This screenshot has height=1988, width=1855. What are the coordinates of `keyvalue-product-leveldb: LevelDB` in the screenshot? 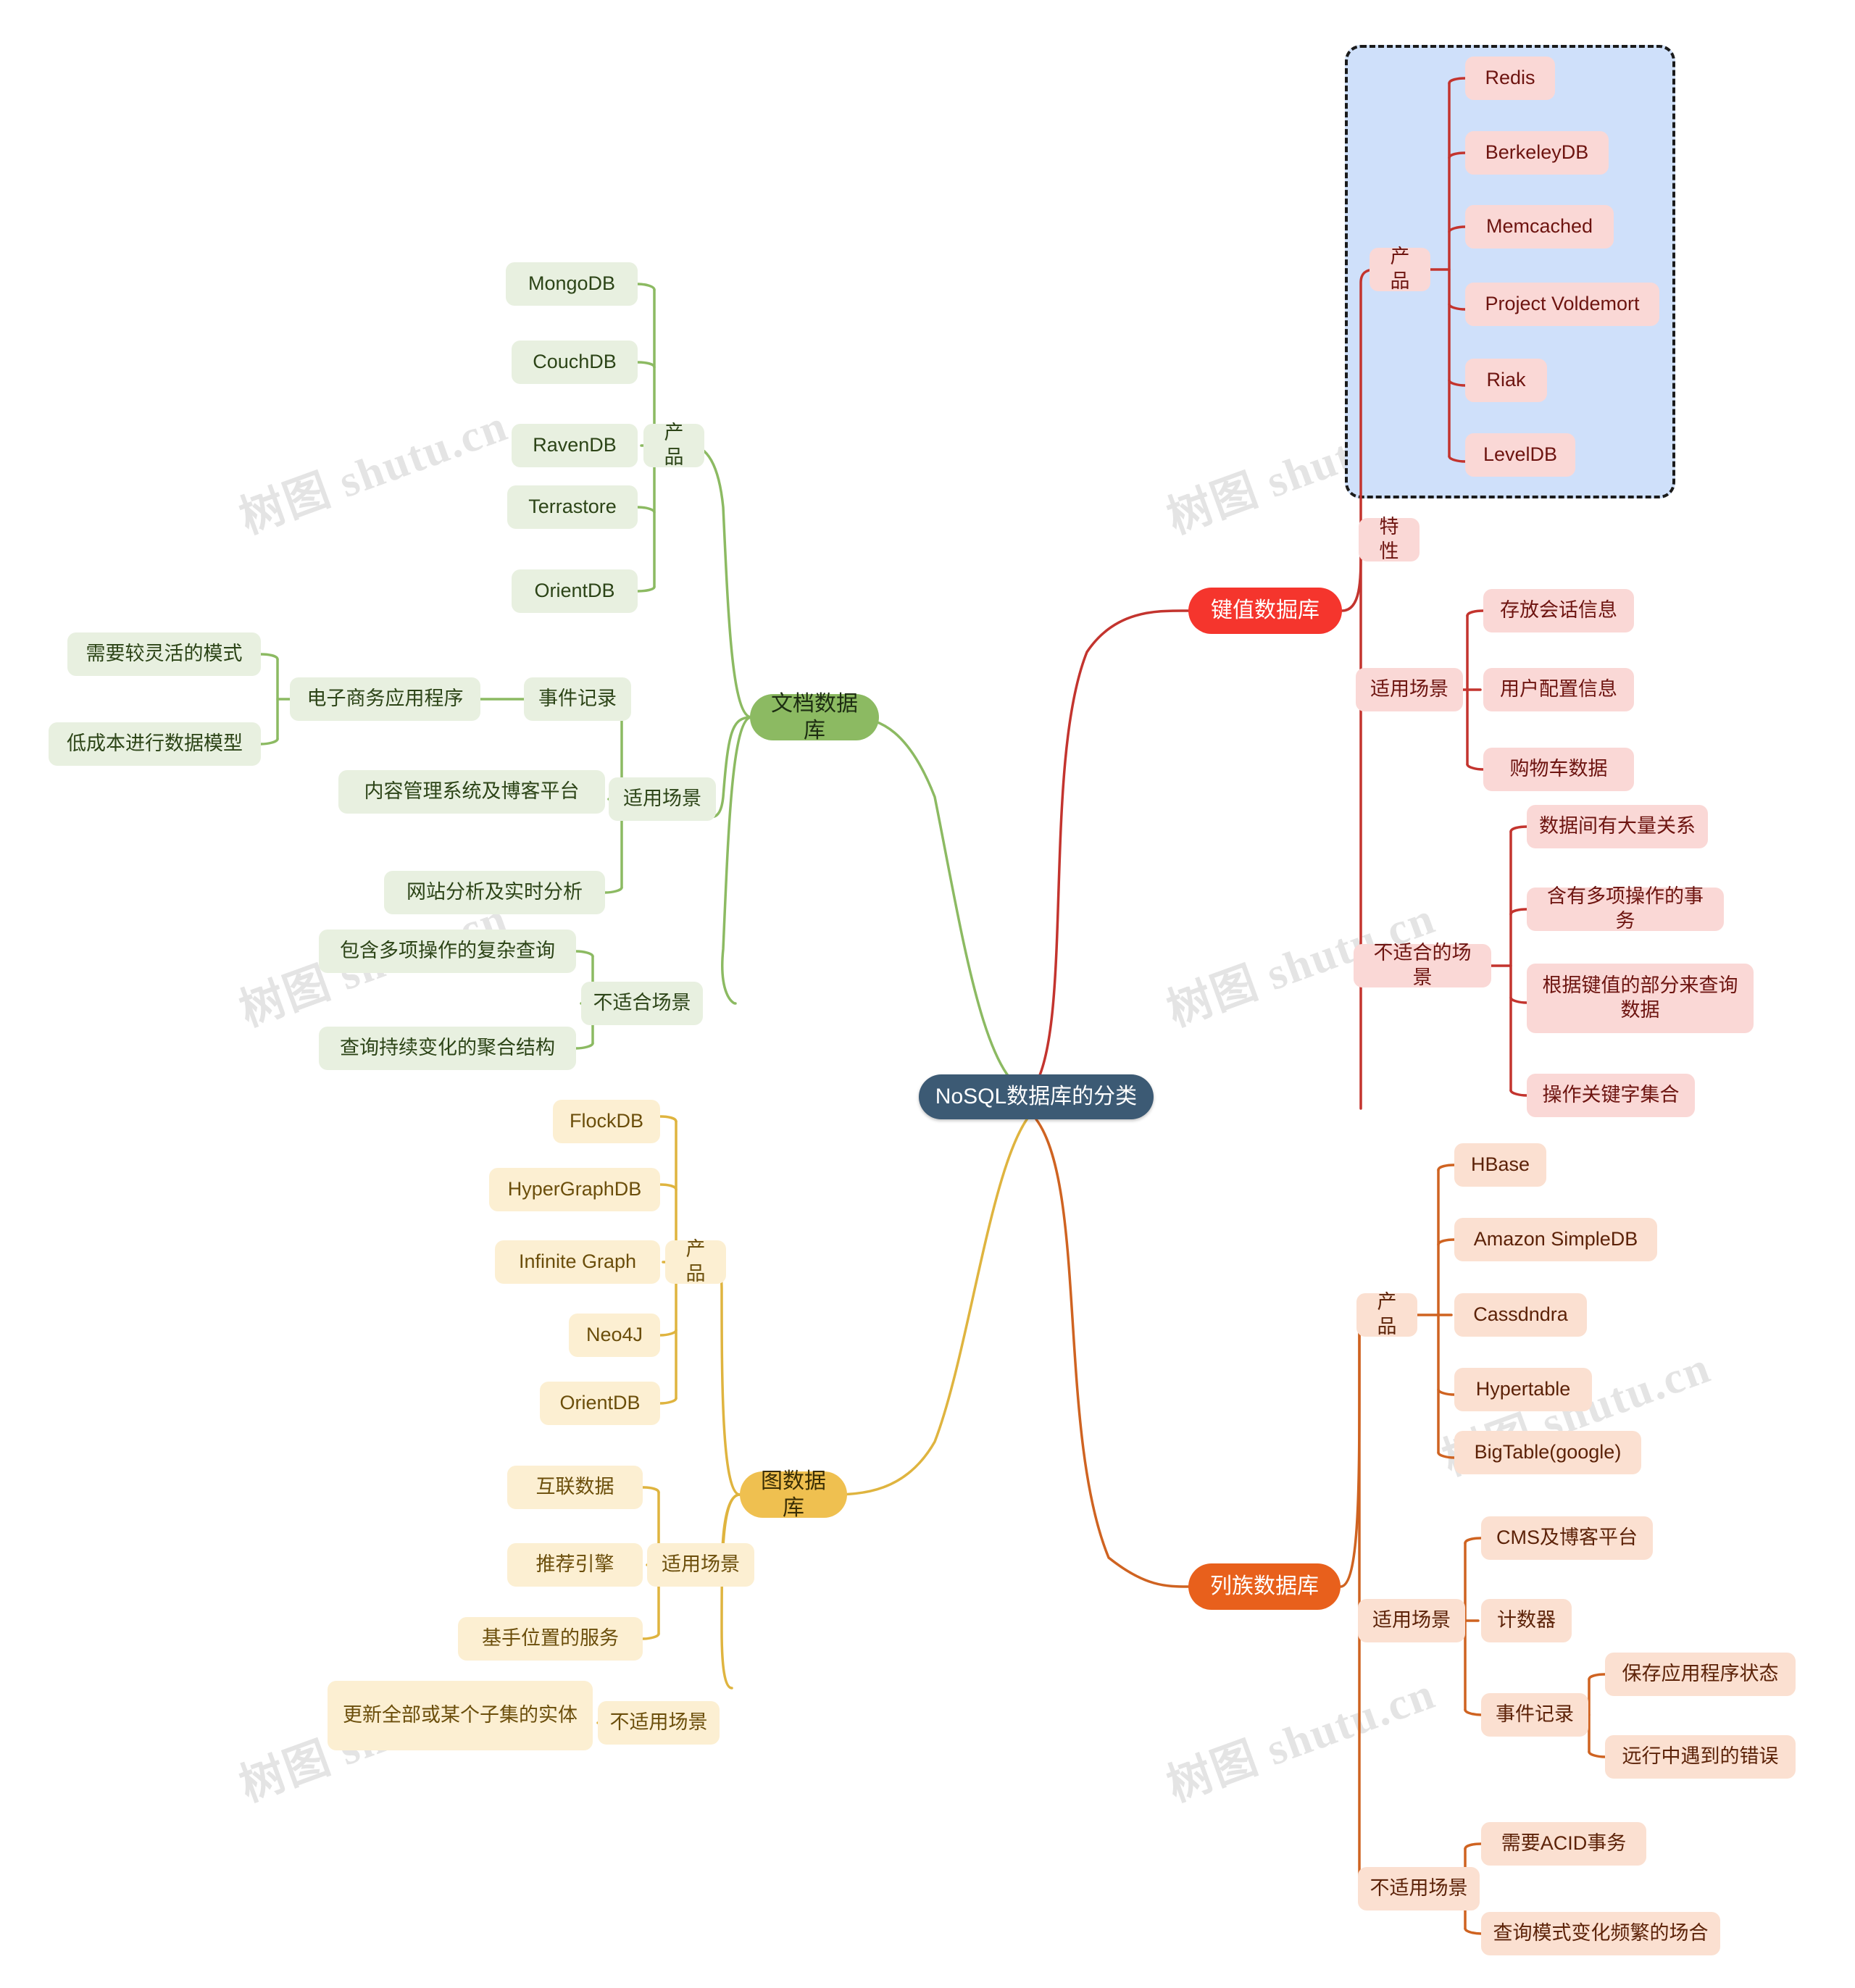 It's located at (1520, 455).